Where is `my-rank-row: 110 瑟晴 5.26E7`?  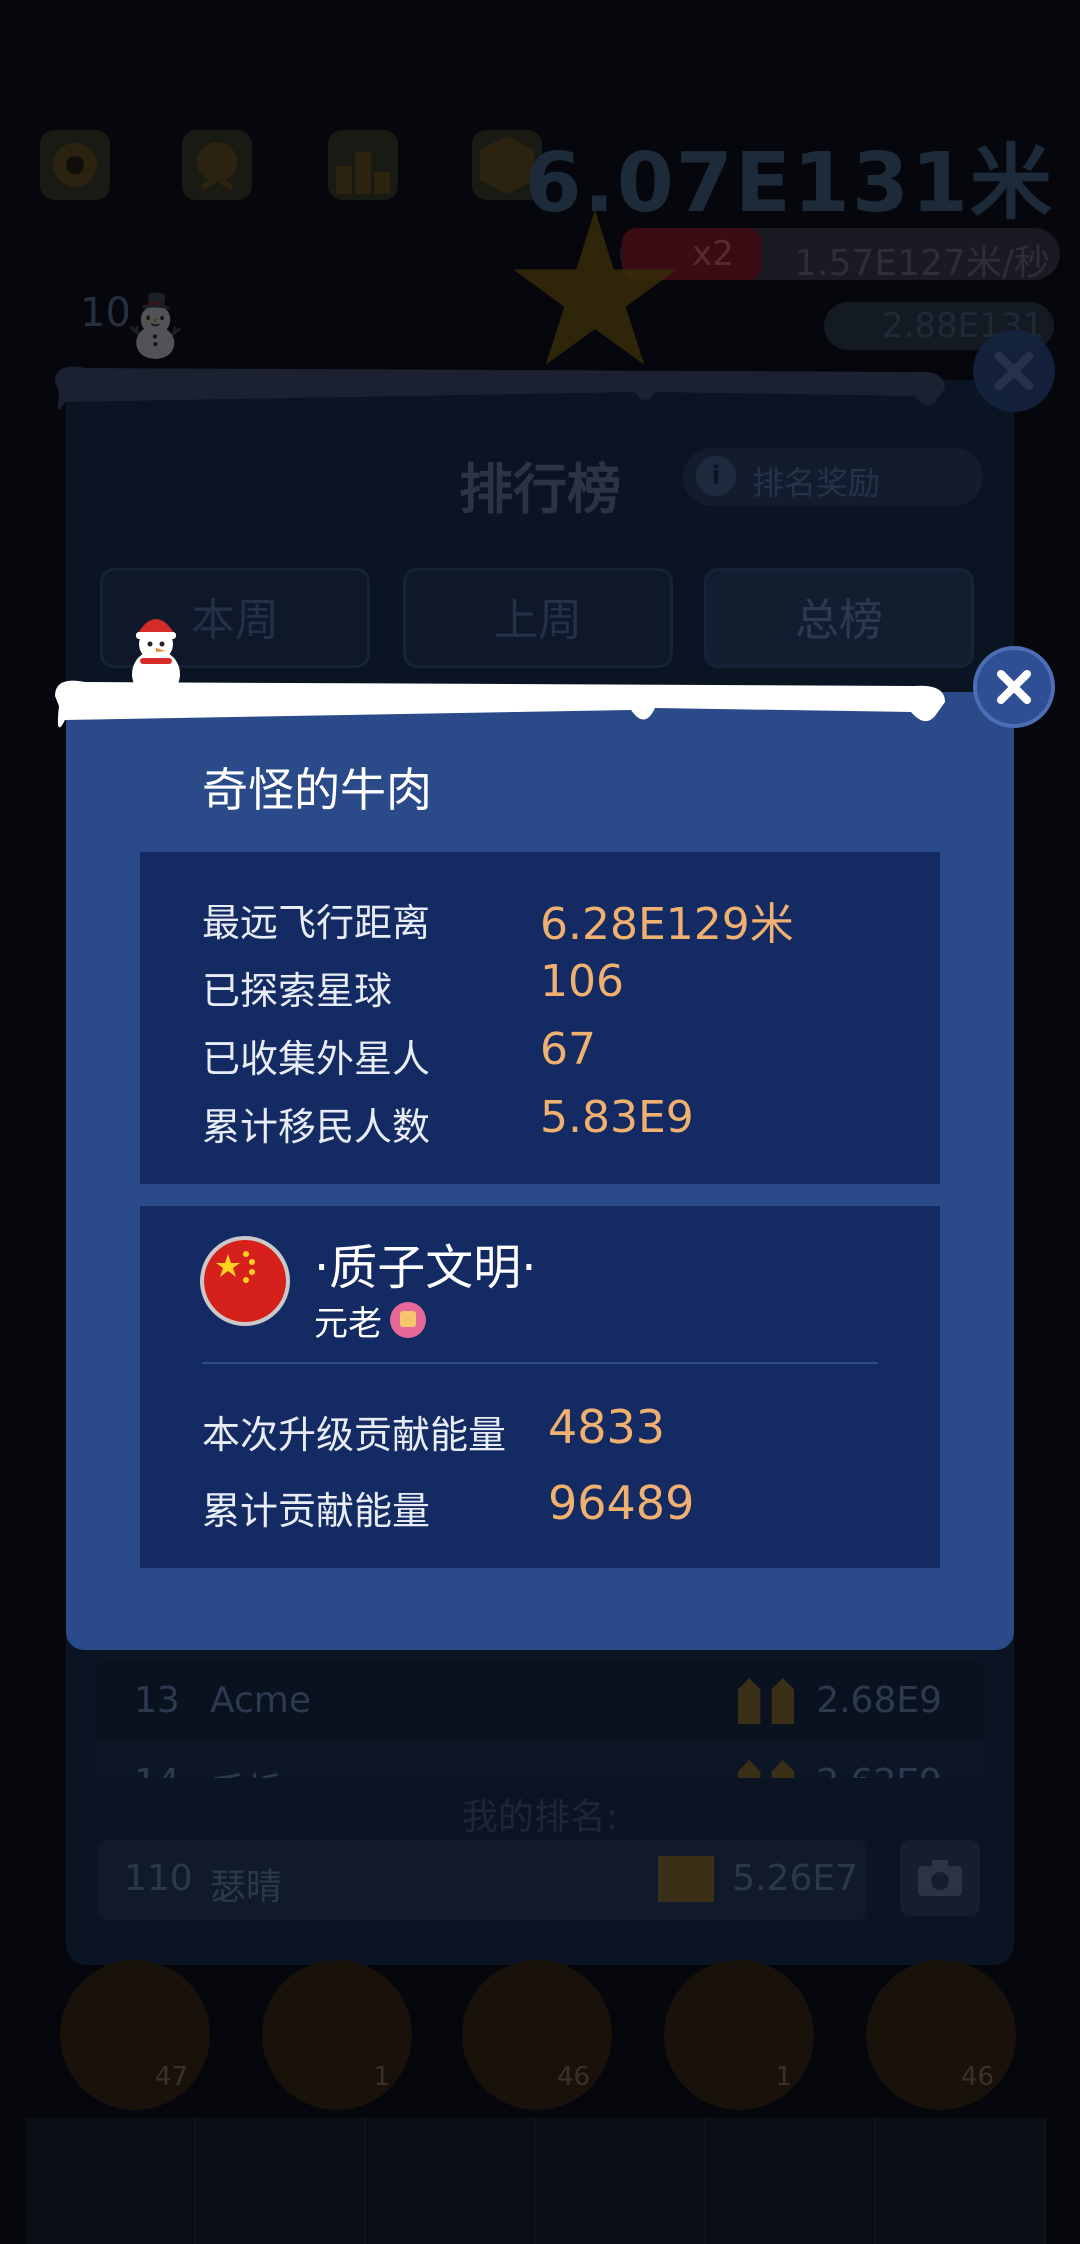 my-rank-row: 110 瑟晴 5.26E7 is located at coordinates (482, 1880).